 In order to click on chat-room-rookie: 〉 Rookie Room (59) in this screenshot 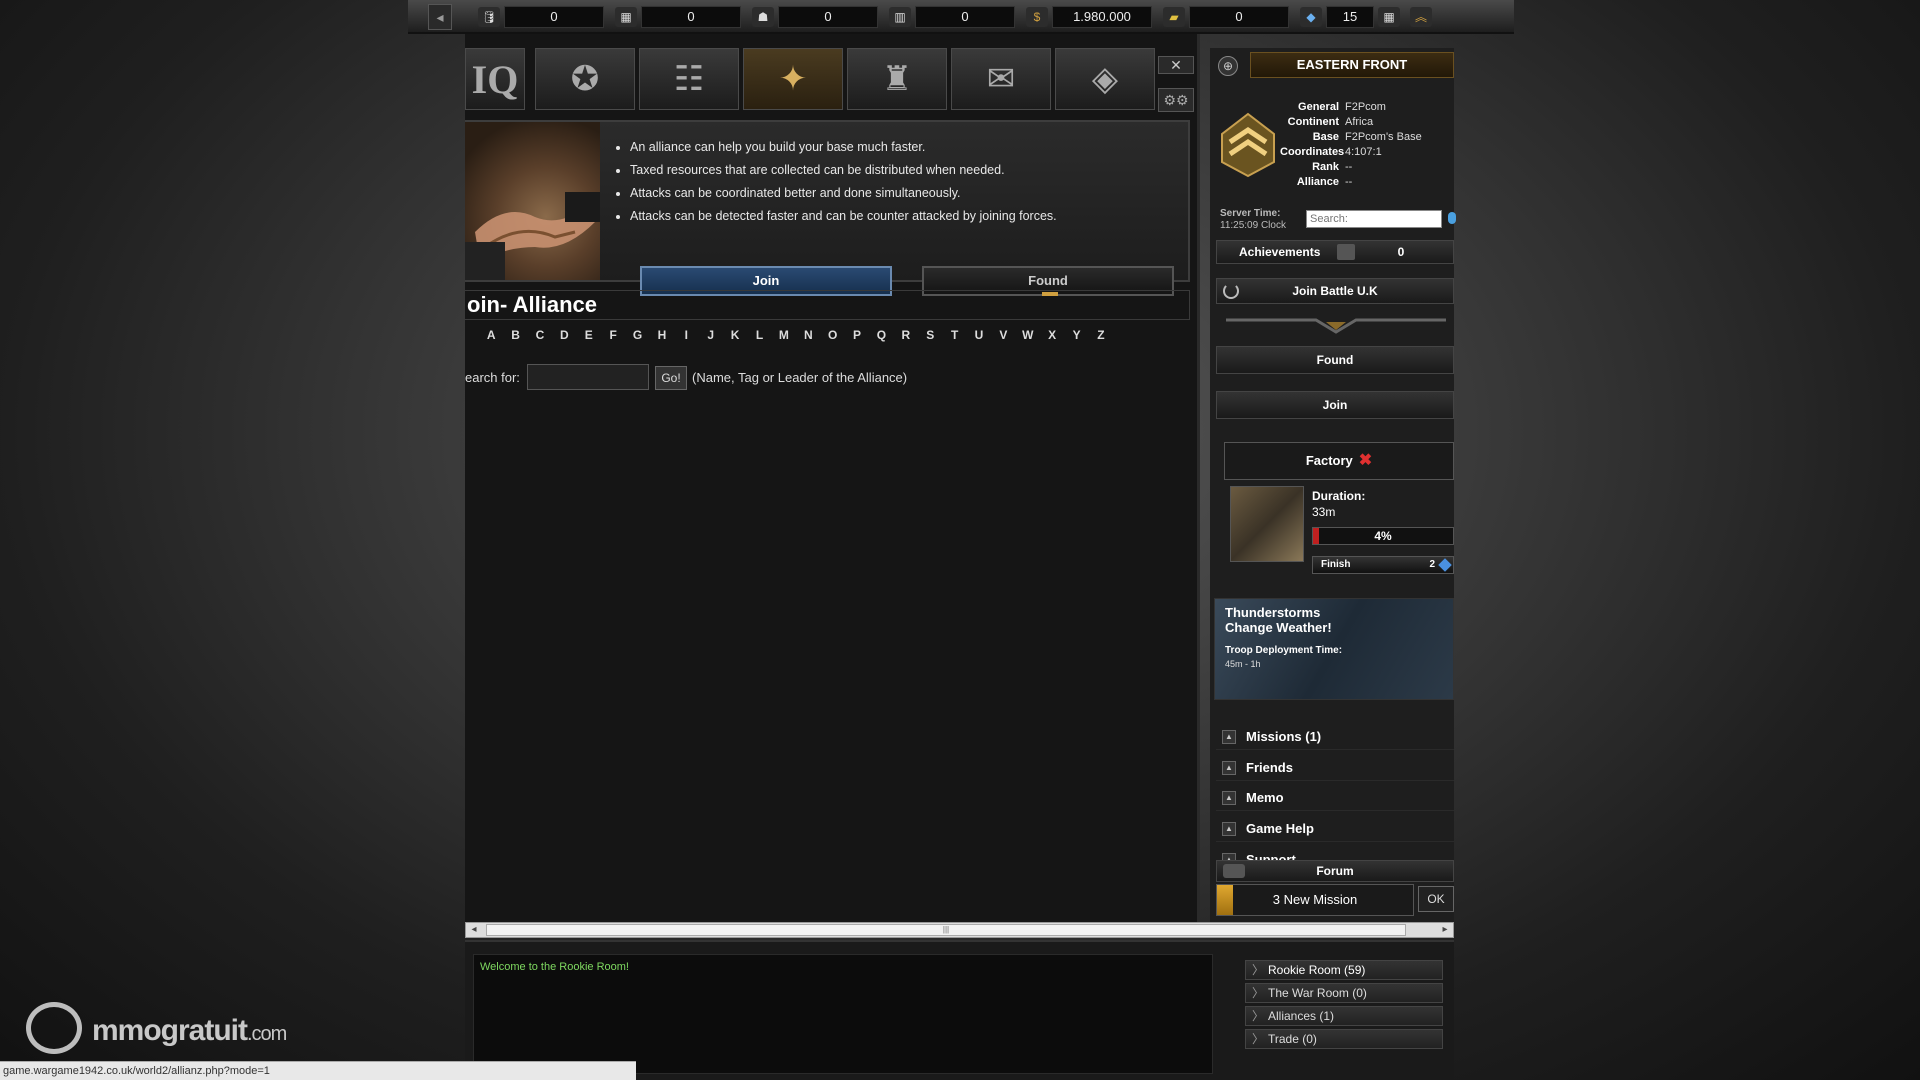, I will do `click(1344, 970)`.